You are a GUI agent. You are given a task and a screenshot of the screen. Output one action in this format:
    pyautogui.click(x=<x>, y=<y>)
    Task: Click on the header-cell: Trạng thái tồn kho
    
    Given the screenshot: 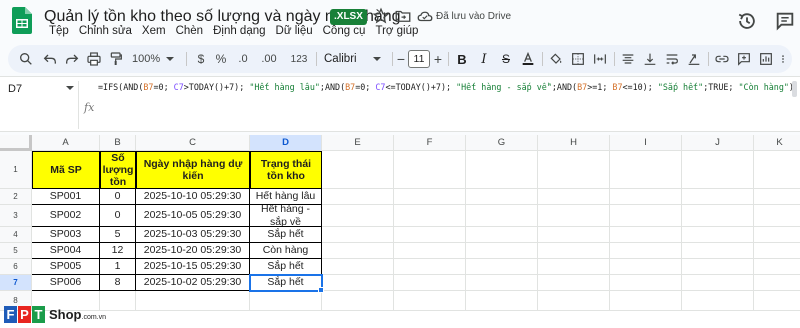 What is the action you would take?
    pyautogui.click(x=286, y=170)
    